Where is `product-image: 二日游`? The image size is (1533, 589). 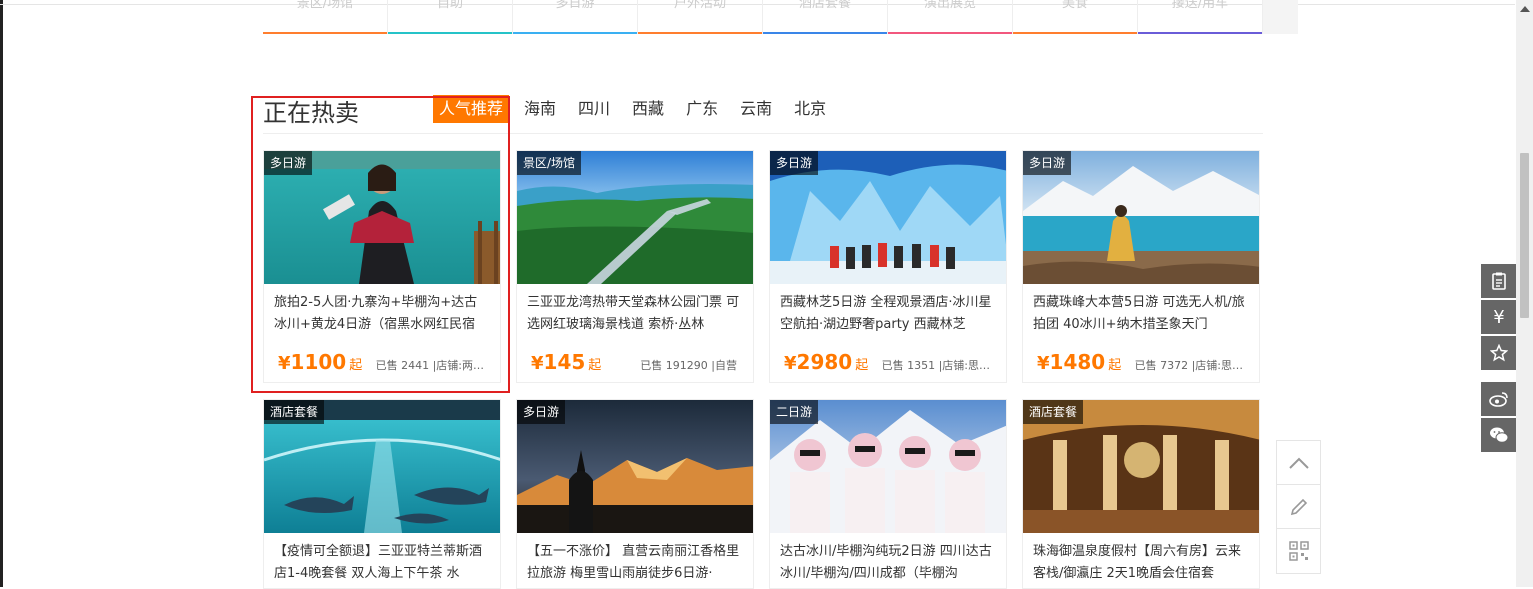
product-image: 二日游 is located at coordinates (888, 466).